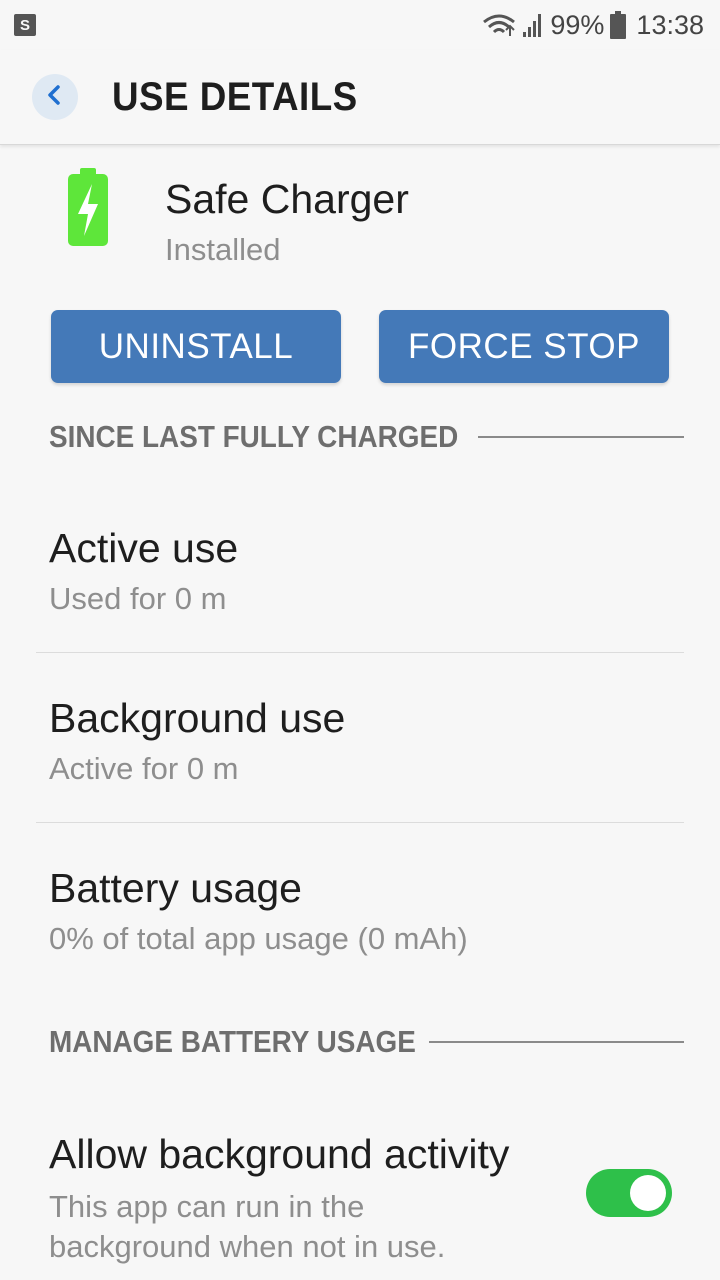 The width and height of the screenshot is (720, 1280). I want to click on row-subtitle: Used for 0 m, so click(138, 598).